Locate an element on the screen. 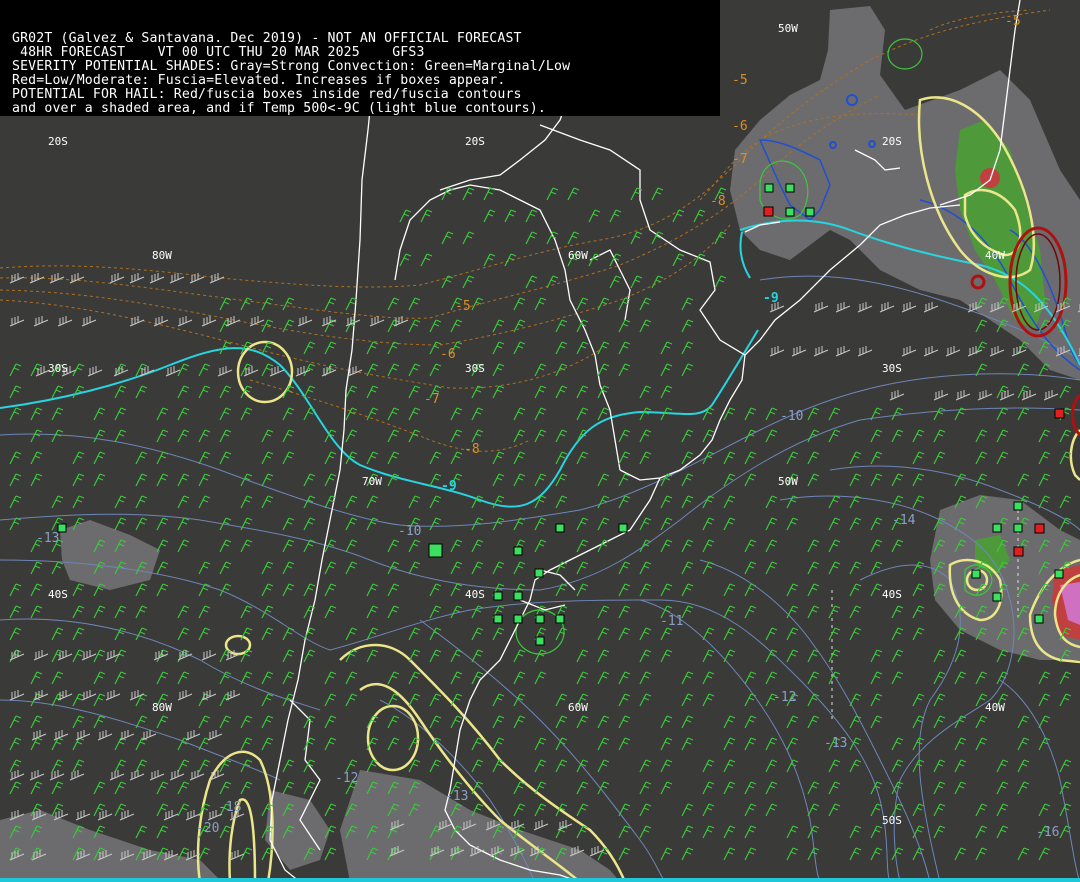 Image resolution: width=1080 pixels, height=882 pixels. bottom-border is located at coordinates (540, 880).